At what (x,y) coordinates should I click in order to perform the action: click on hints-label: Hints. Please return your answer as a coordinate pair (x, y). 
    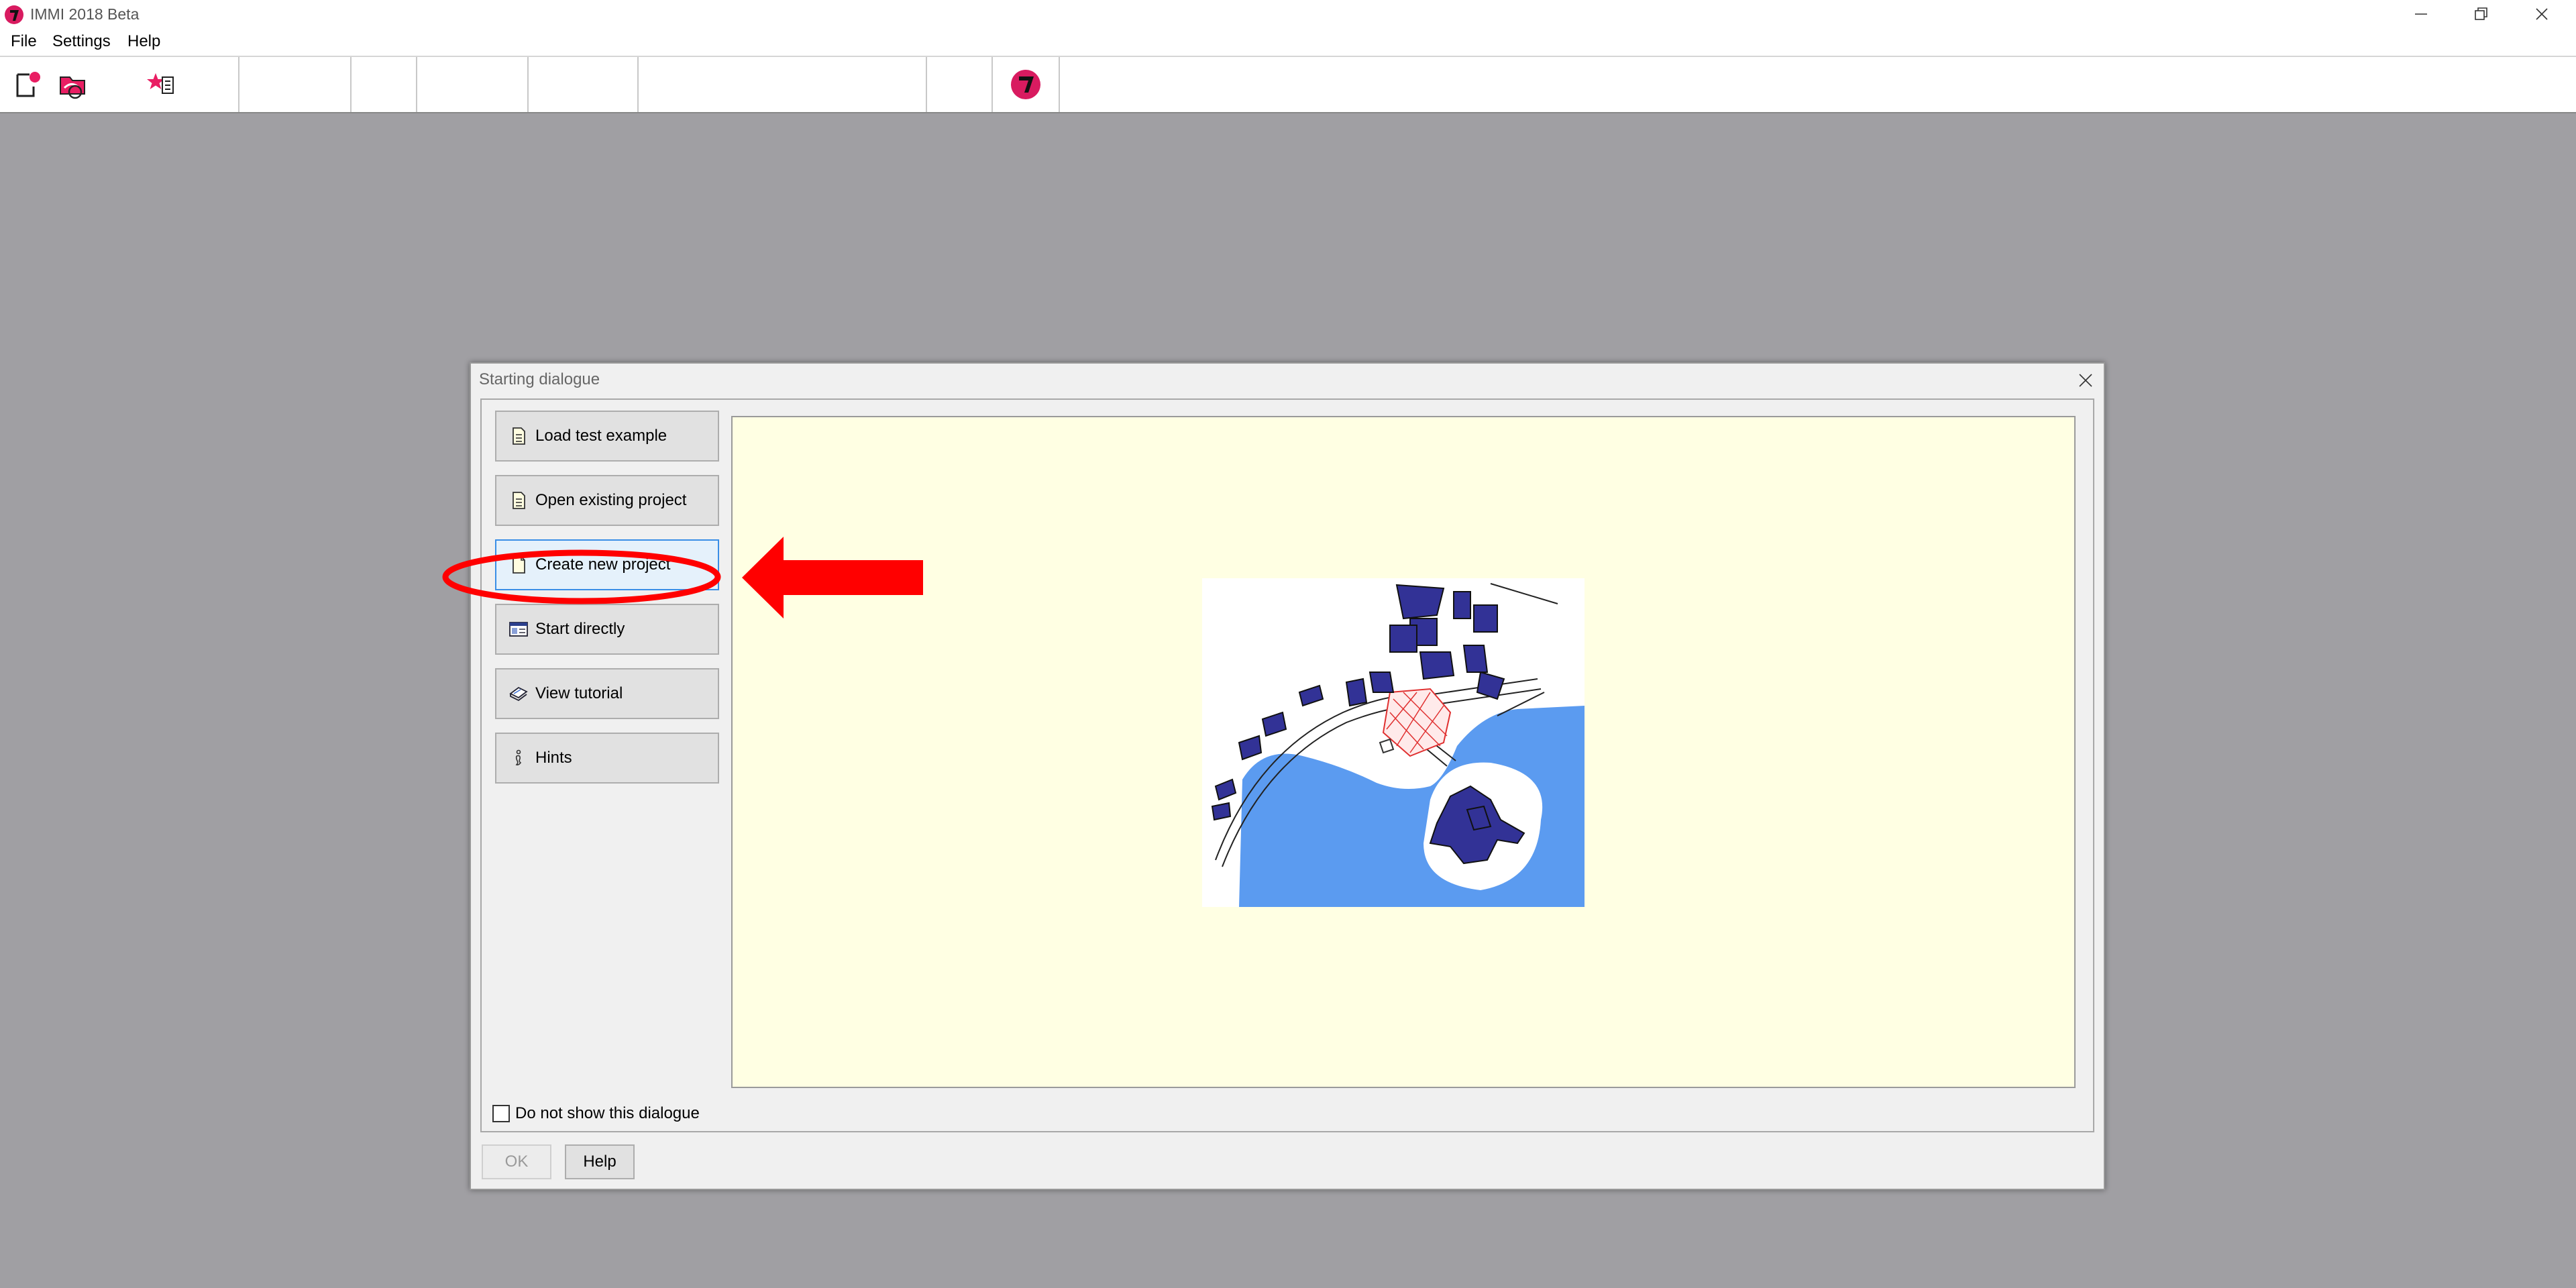
    Looking at the image, I should click on (553, 758).